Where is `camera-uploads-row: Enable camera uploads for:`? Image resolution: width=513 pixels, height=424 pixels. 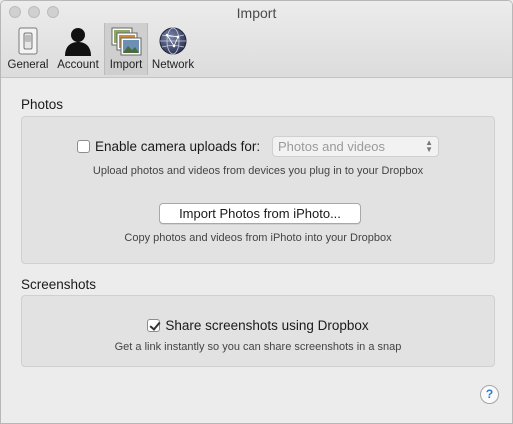 camera-uploads-row: Enable camera uploads for: is located at coordinates (168, 147).